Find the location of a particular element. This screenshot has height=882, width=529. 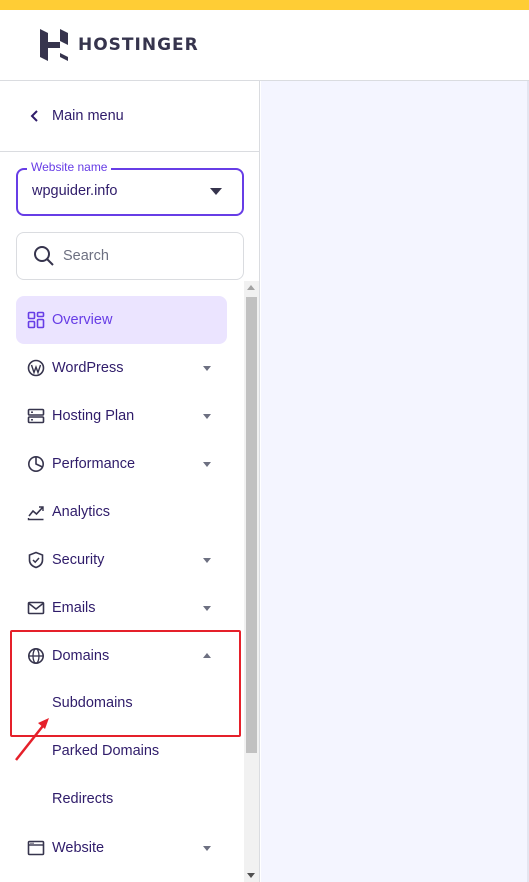

sidebar-item-website: Website is located at coordinates (121, 848).